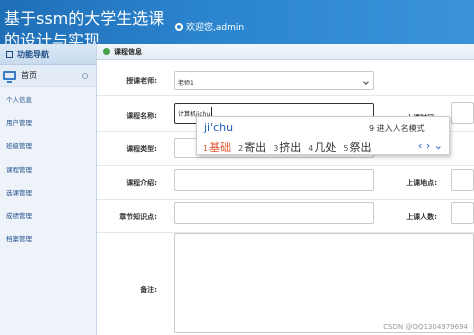 The width and height of the screenshot is (474, 335). What do you see at coordinates (219, 127) in the screenshot?
I see `ime-pinyin: ji'chu` at bounding box center [219, 127].